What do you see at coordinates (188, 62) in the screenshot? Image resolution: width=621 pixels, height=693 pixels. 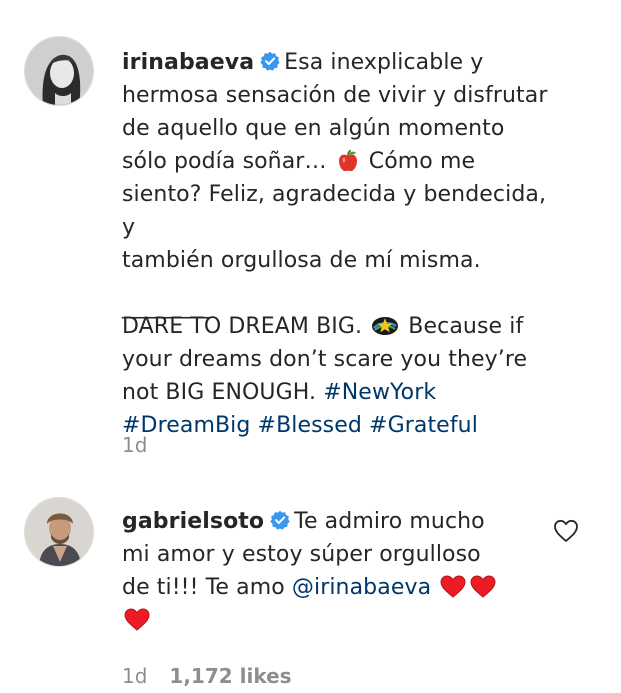 I see `username-link: irinabaeva` at bounding box center [188, 62].